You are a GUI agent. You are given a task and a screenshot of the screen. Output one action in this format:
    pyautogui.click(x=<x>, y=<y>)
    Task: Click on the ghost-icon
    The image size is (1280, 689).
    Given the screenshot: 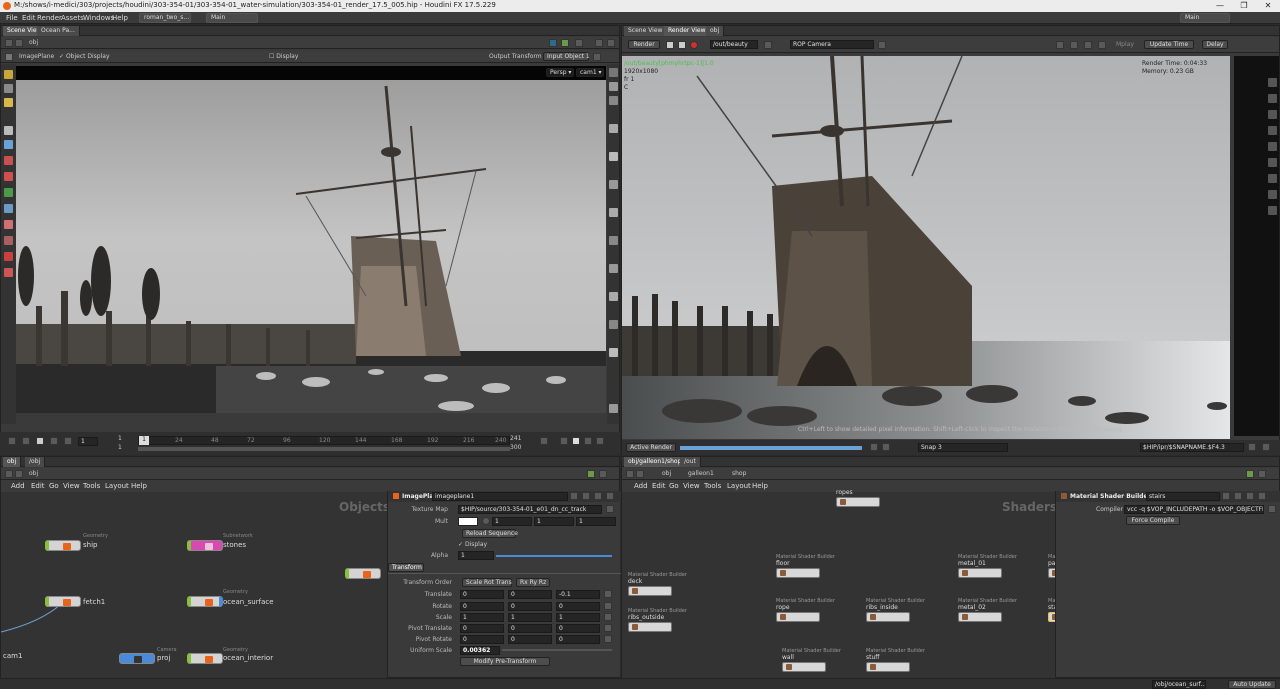 What is the action you would take?
    pyautogui.click(x=613, y=184)
    